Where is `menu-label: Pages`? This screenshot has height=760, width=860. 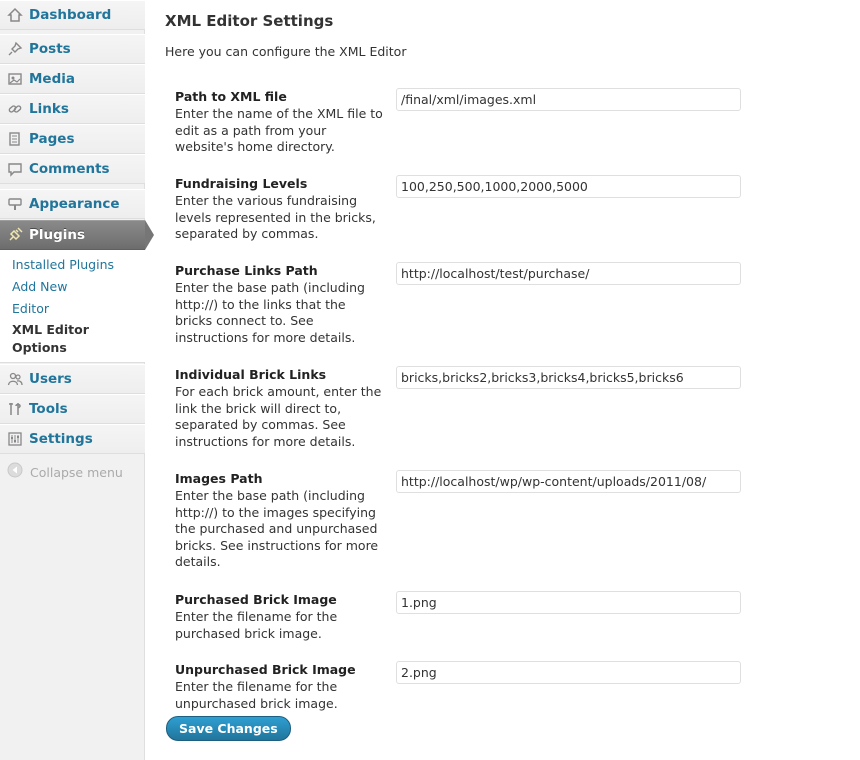
menu-label: Pages is located at coordinates (52, 139).